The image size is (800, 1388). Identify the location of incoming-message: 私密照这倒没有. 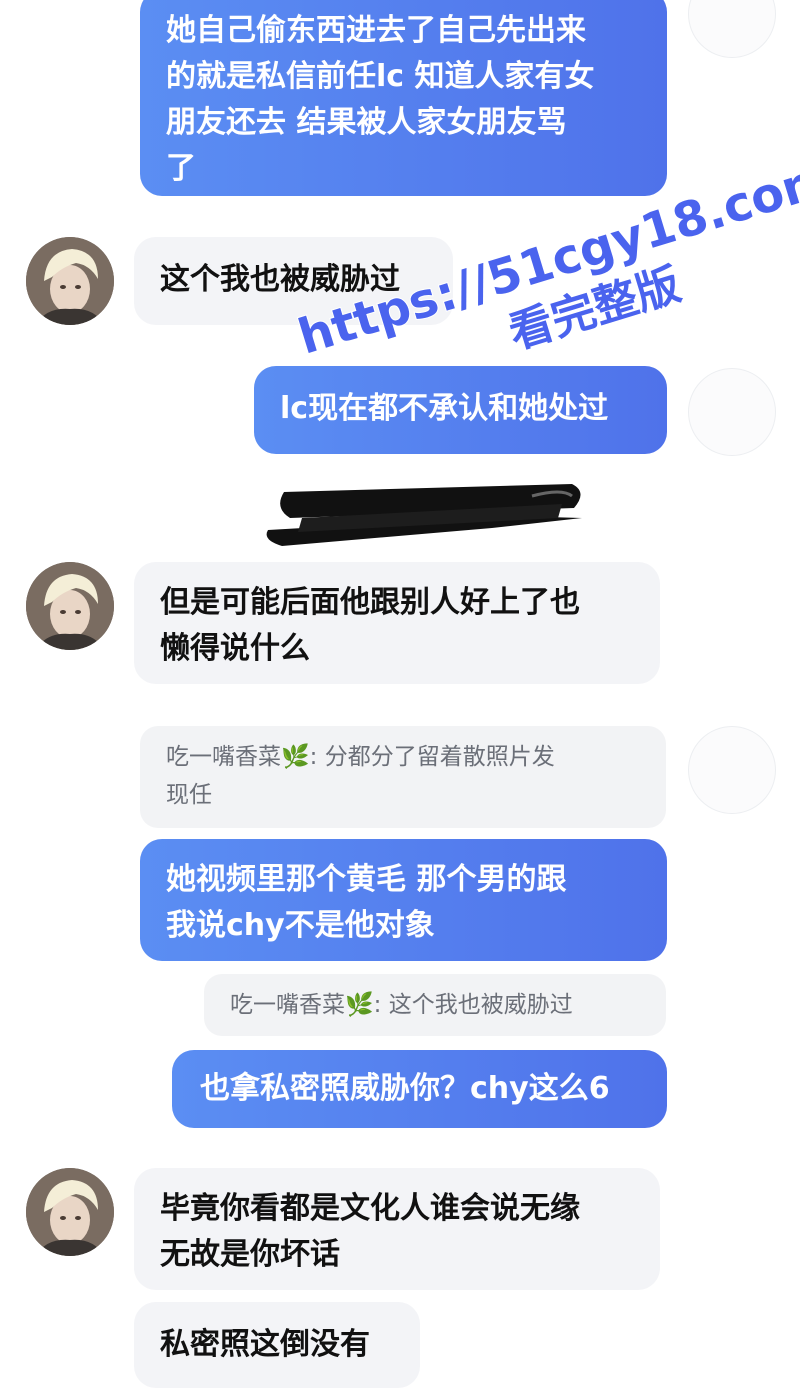
(277, 1345).